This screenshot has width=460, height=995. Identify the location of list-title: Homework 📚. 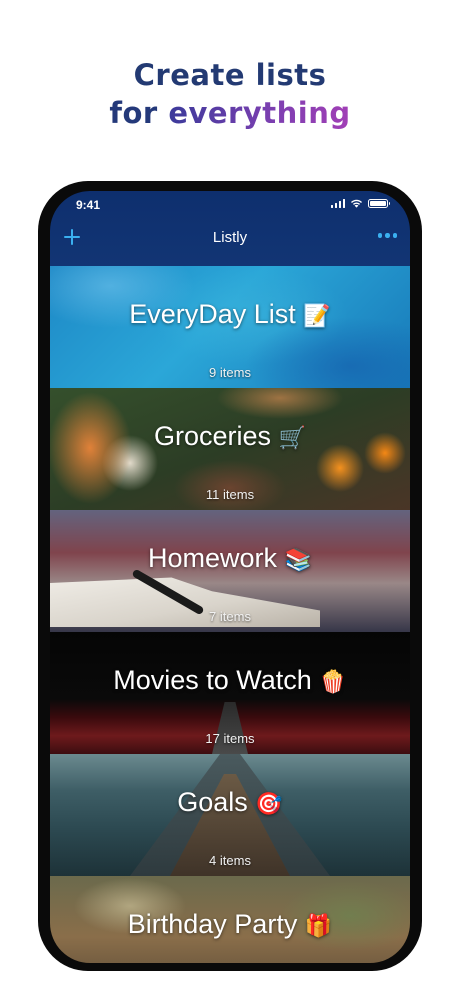
(230, 558).